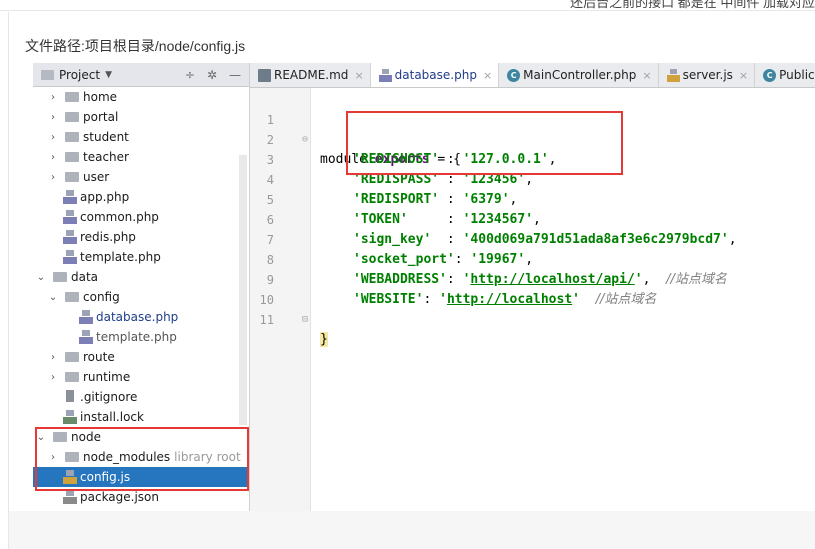 This screenshot has width=815, height=549. Describe the element at coordinates (85, 277) in the screenshot. I see `tree-item-label: data` at that location.